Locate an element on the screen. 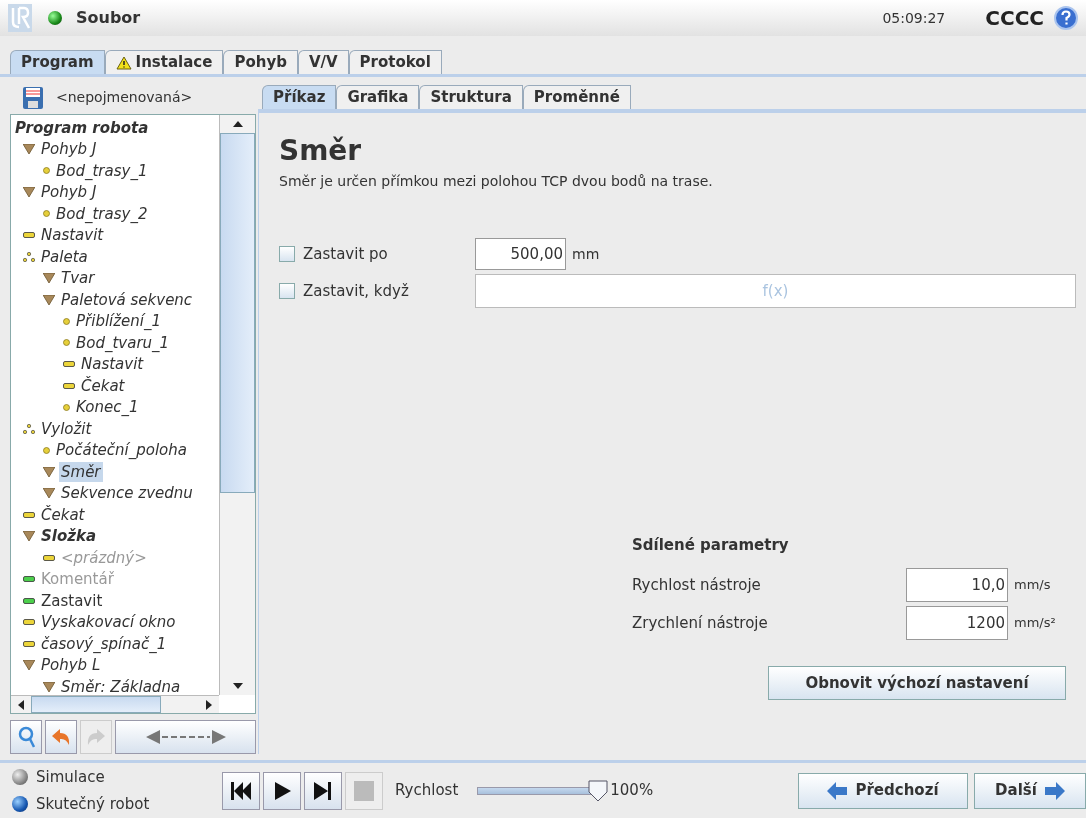 This screenshot has width=1086, height=818. undo-icon is located at coordinates (61, 737).